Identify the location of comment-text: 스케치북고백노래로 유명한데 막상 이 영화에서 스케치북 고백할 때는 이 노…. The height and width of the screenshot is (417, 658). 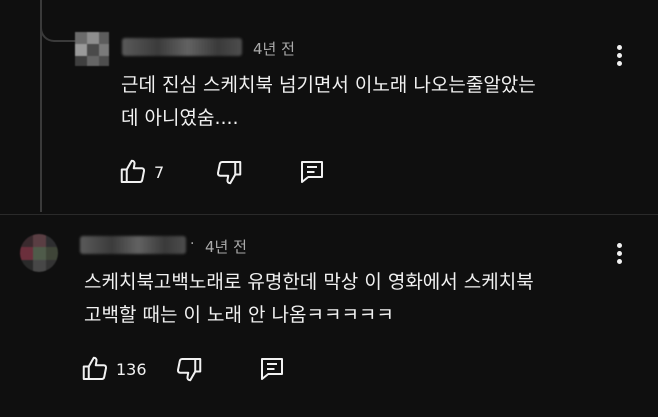
(309, 298).